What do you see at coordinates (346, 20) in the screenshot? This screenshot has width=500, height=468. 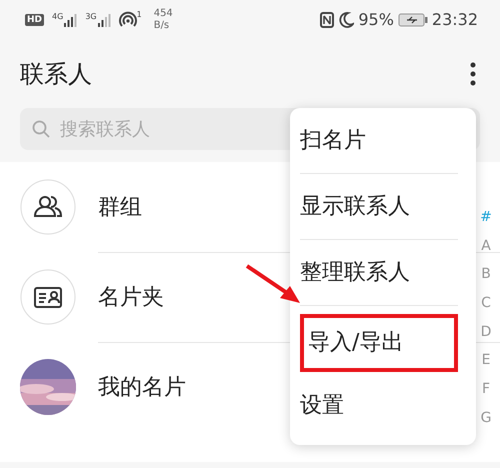 I see `moon-icon` at bounding box center [346, 20].